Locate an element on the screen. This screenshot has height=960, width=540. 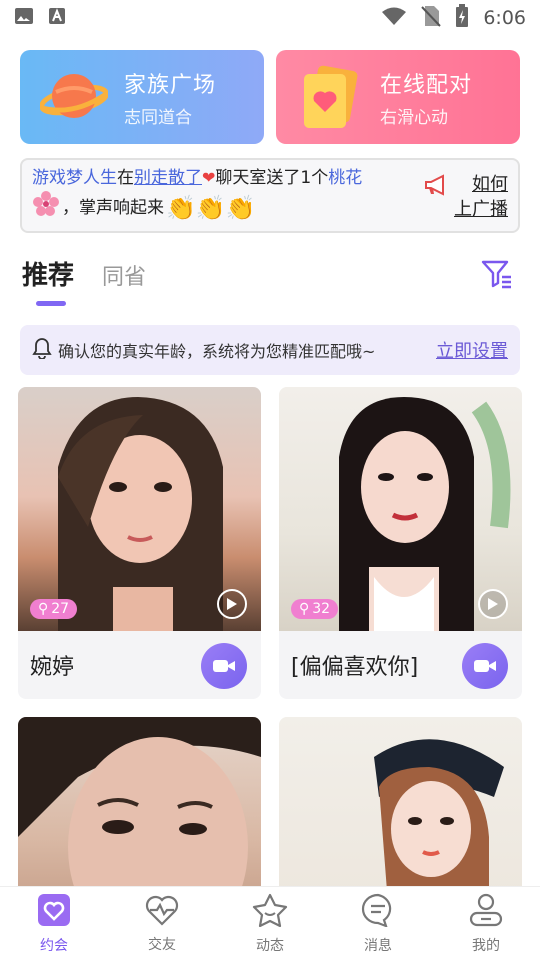
family-plaza-title: 家族广场 is located at coordinates (170, 85).